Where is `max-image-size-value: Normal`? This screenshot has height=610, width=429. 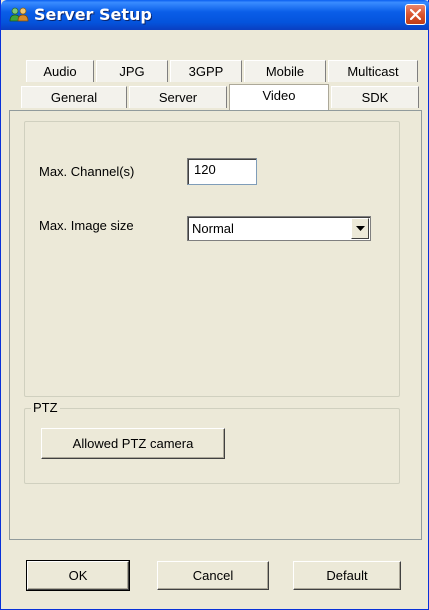
max-image-size-value: Normal is located at coordinates (213, 228).